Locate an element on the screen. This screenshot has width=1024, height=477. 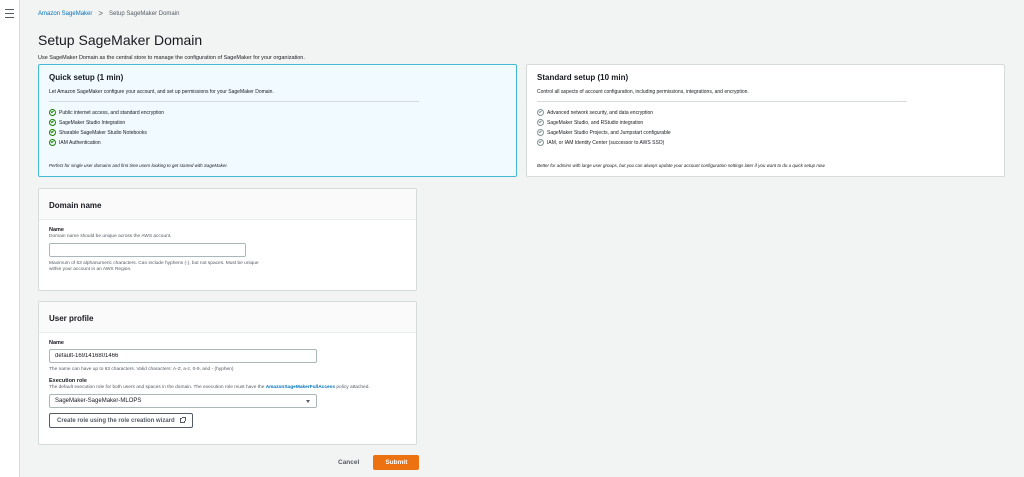
feature-text: Sharable SageMaker Studio Notebooks is located at coordinates (103, 132).